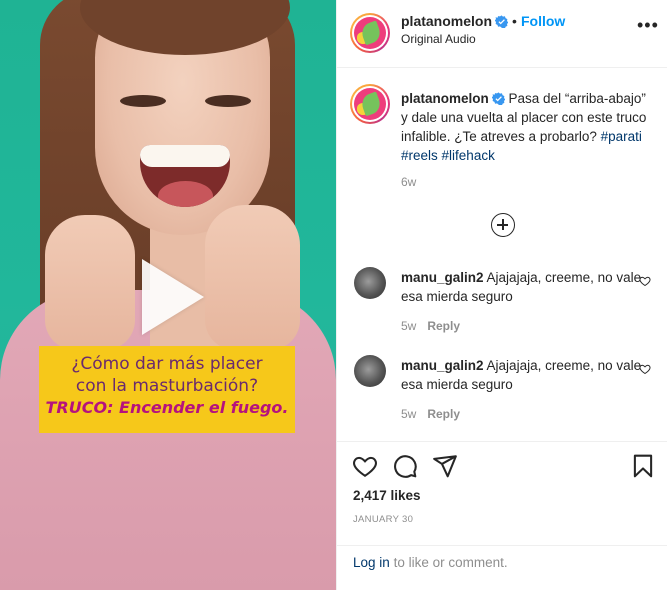 Image resolution: width=667 pixels, height=590 pixels. What do you see at coordinates (405, 466) in the screenshot?
I see `comment-bubble-icon` at bounding box center [405, 466].